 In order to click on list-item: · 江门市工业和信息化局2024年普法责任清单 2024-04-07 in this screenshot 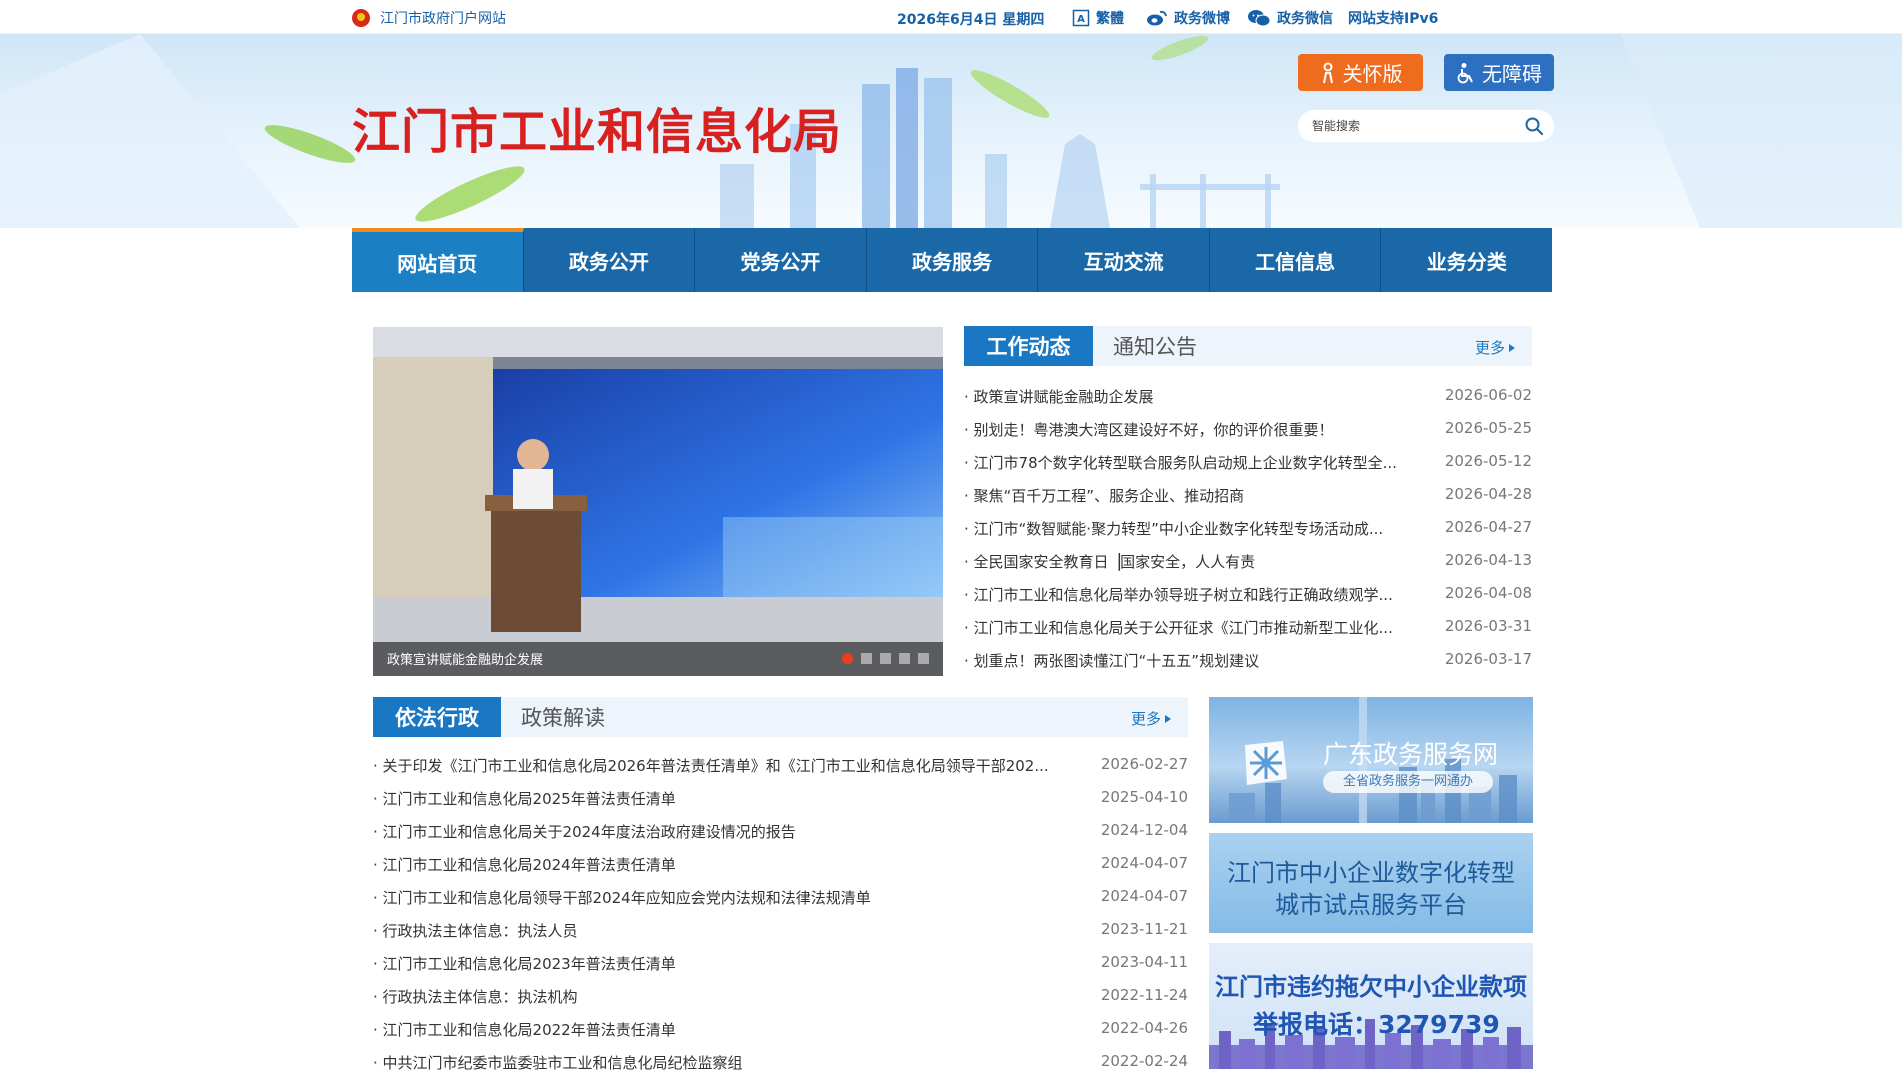, I will do `click(780, 862)`.